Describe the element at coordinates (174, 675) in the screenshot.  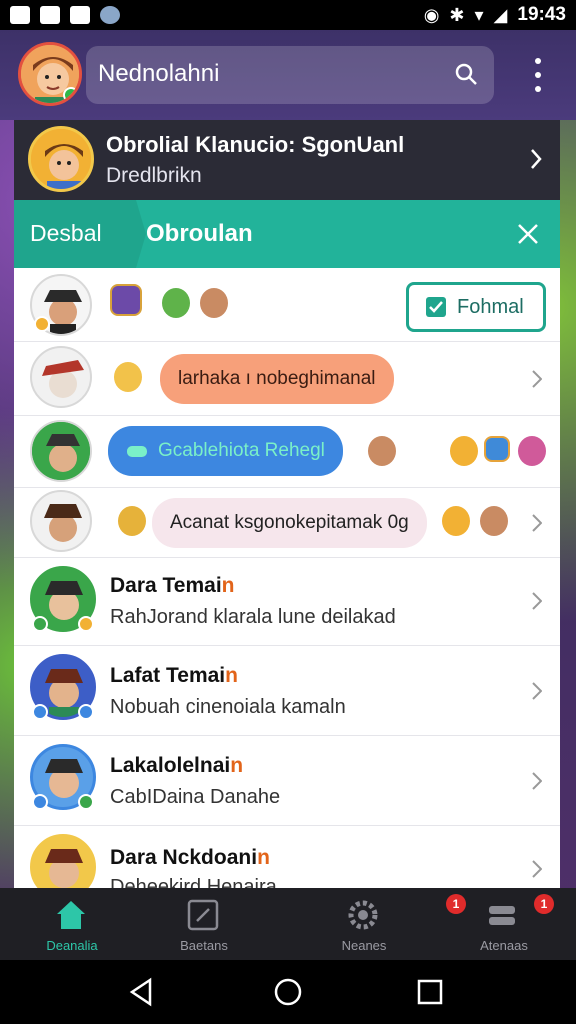
I see `contact-name: Lafat Temain` at that location.